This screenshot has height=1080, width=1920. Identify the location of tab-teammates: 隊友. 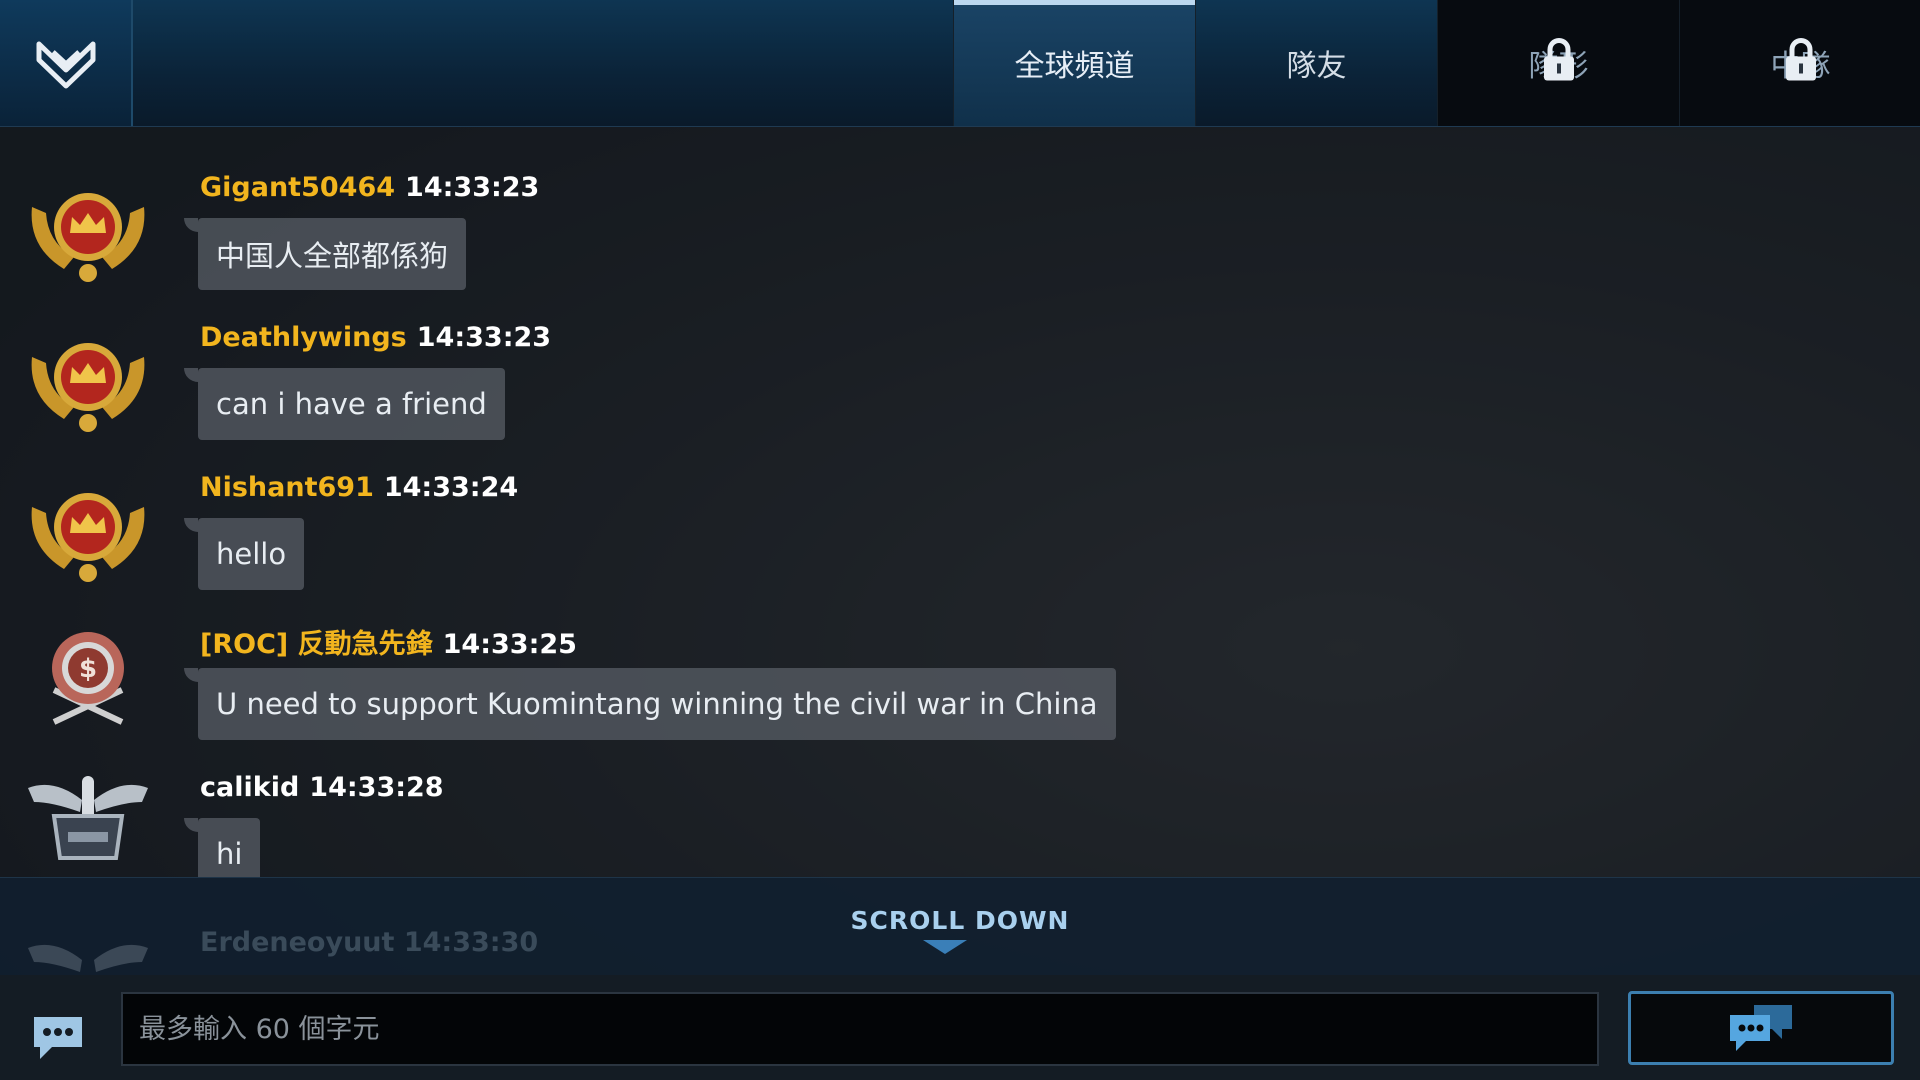
(1316, 63).